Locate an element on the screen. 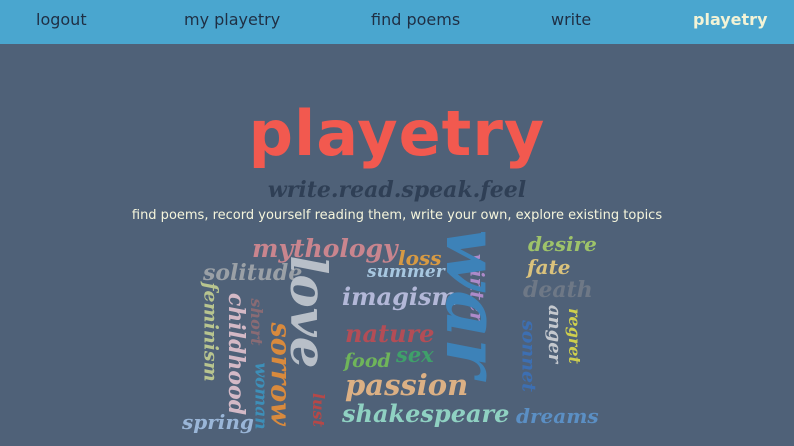 The width and height of the screenshot is (794, 446). nav-write: write is located at coordinates (571, 19).